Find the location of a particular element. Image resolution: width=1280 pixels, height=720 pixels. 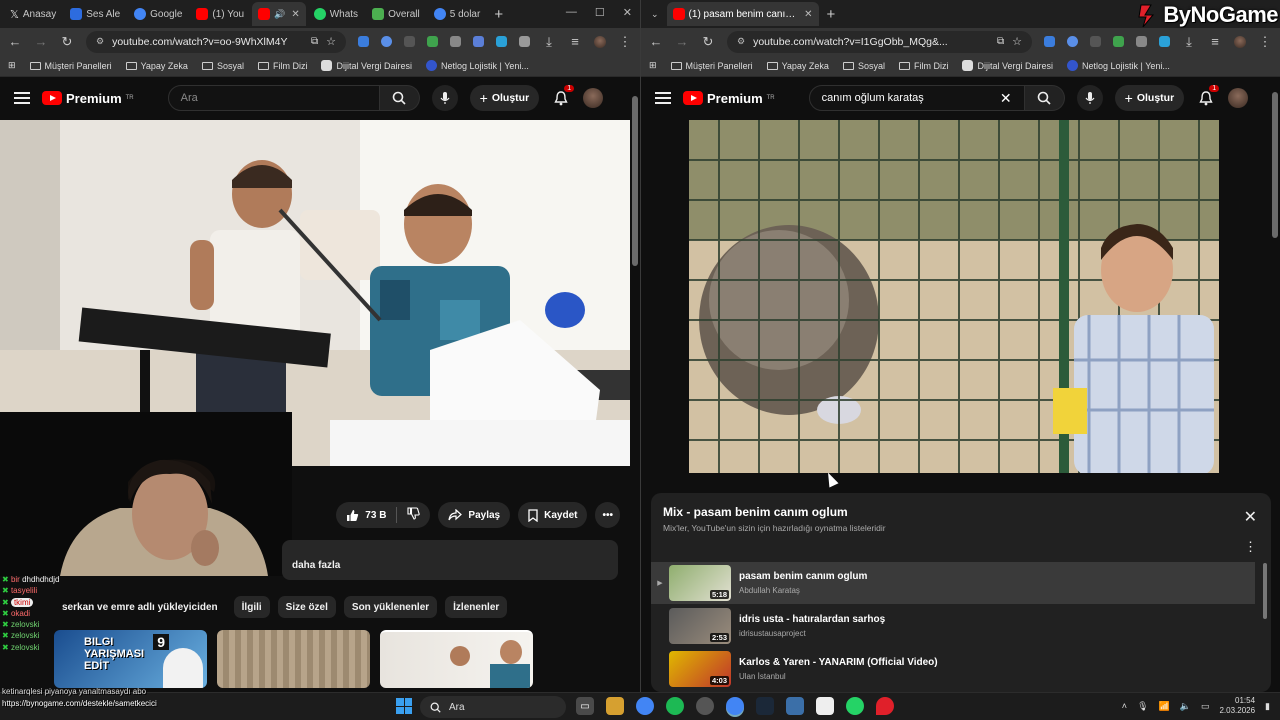

show-more-link: daha fazla is located at coordinates (316, 565).